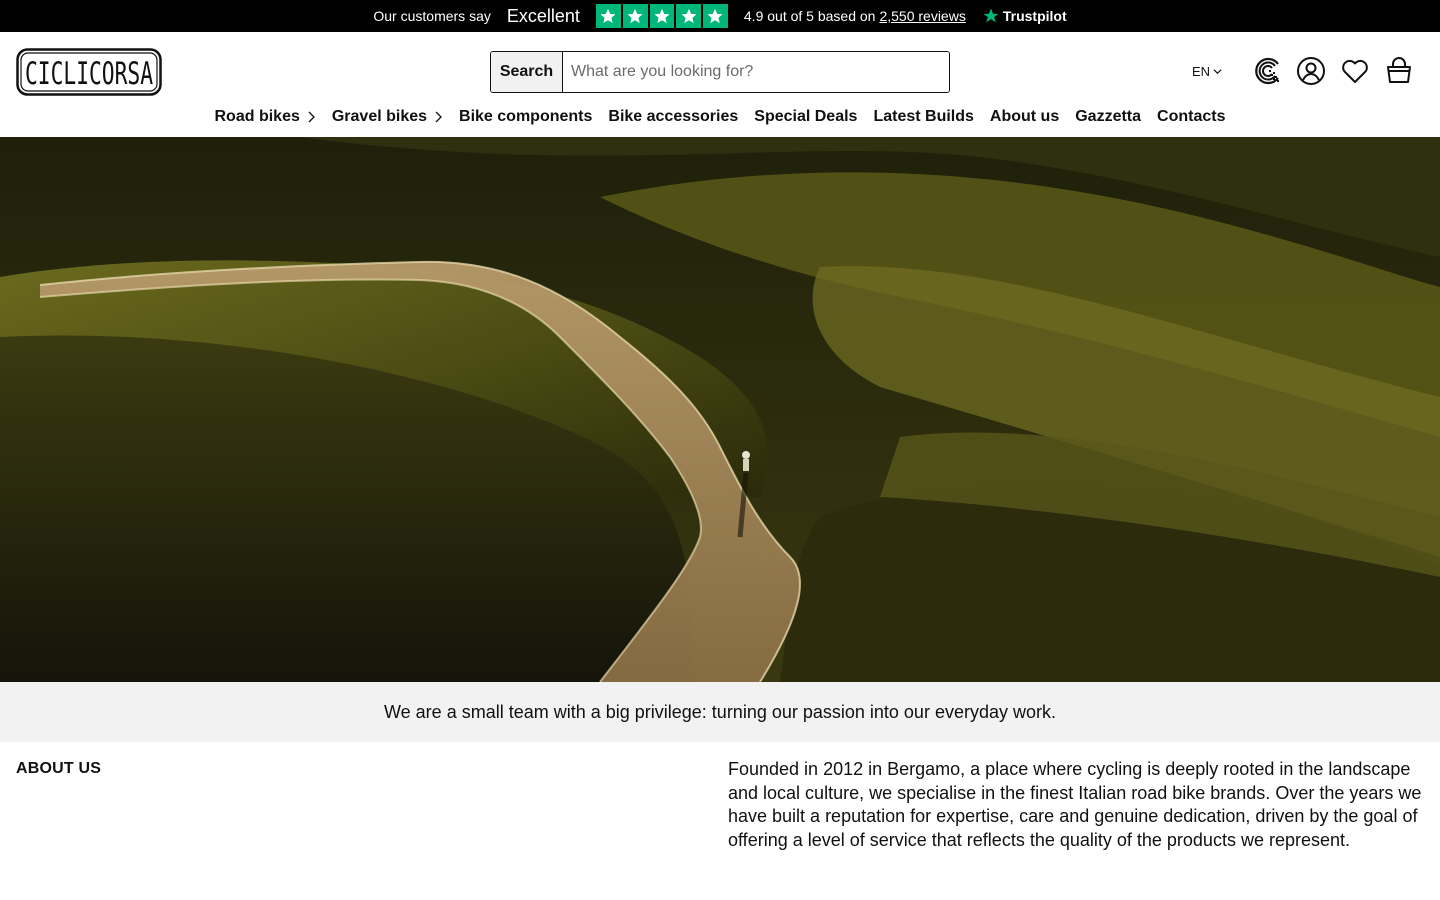  I want to click on nav-item-bike-accessories: Bike accessories, so click(673, 117).